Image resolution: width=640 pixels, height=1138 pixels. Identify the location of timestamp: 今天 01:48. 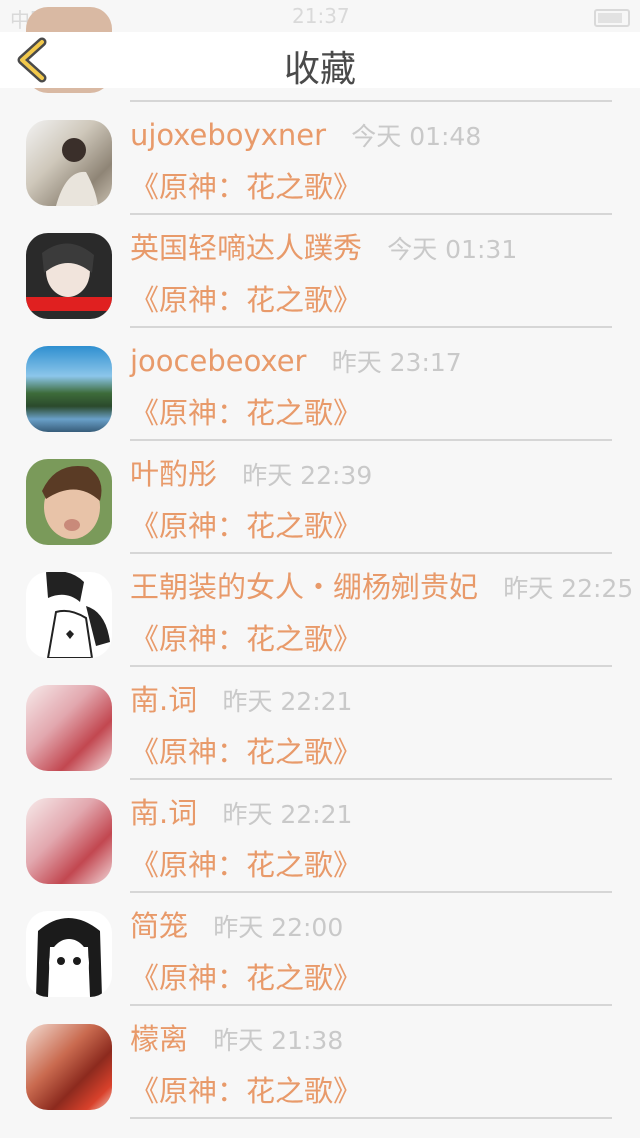
(416, 136).